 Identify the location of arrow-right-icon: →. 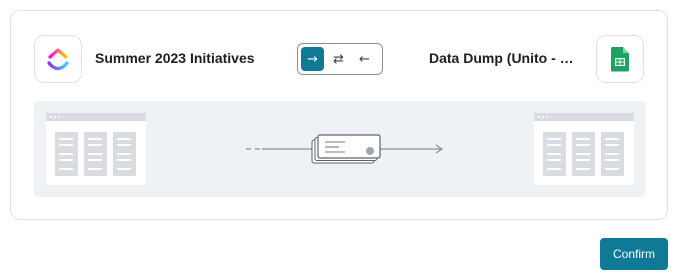
(312, 59).